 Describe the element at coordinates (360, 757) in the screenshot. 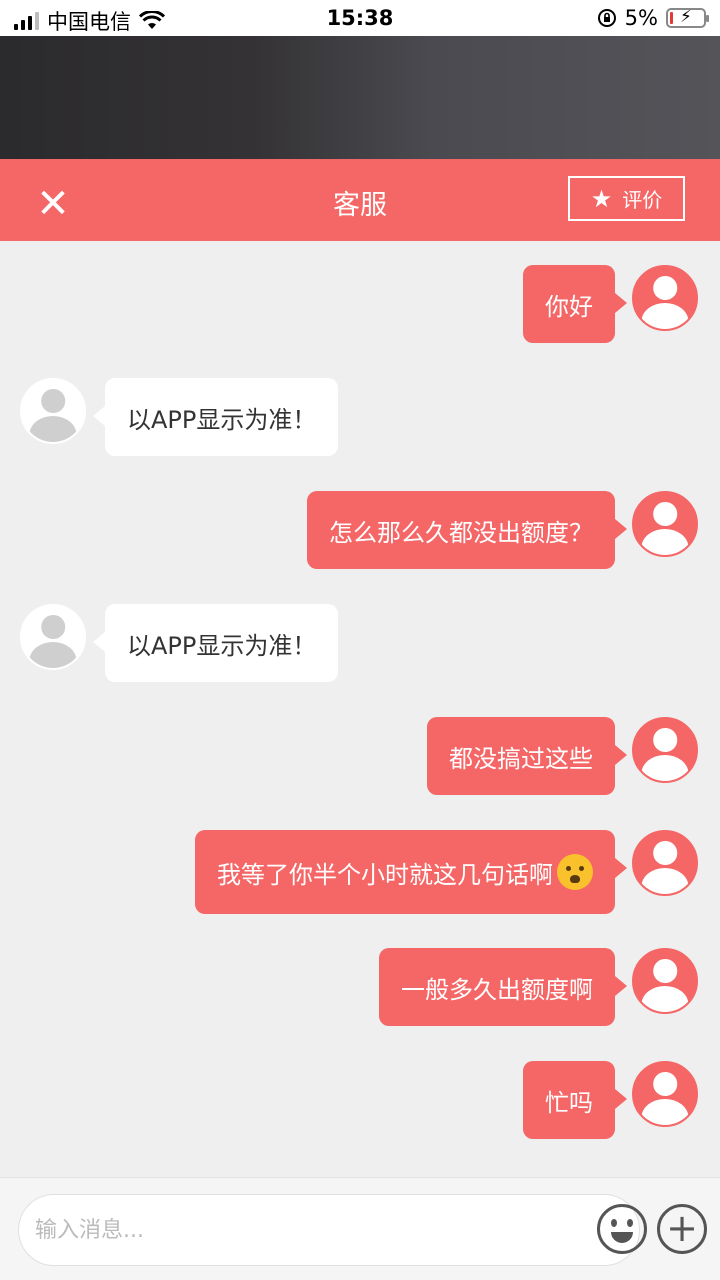

I see `message-user: 都没搞过这些` at that location.